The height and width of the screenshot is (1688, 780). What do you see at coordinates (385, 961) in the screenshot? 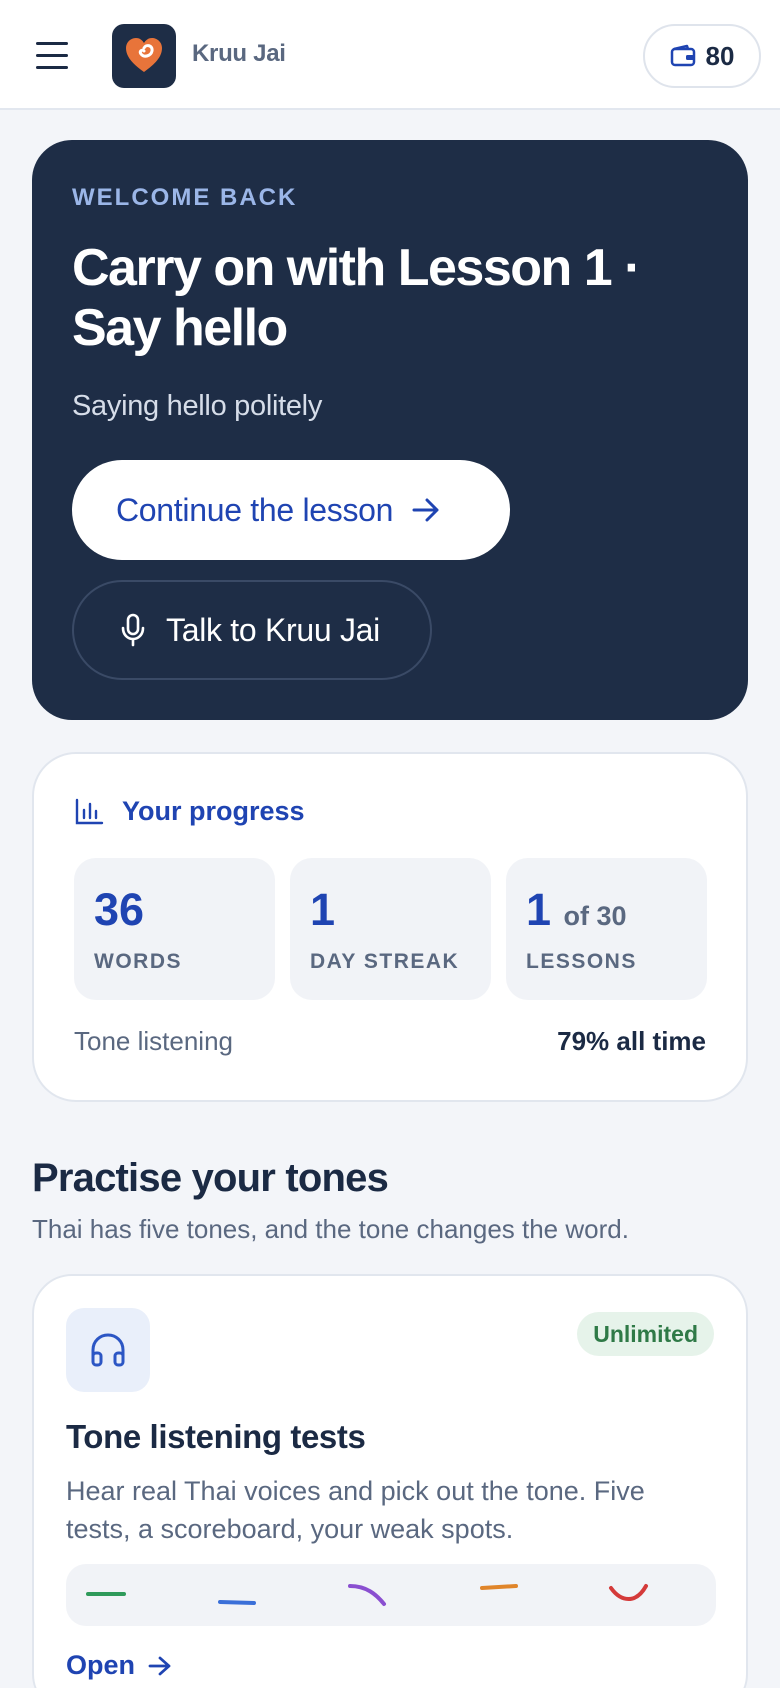
I see `stat-label: DAY STREAK` at bounding box center [385, 961].